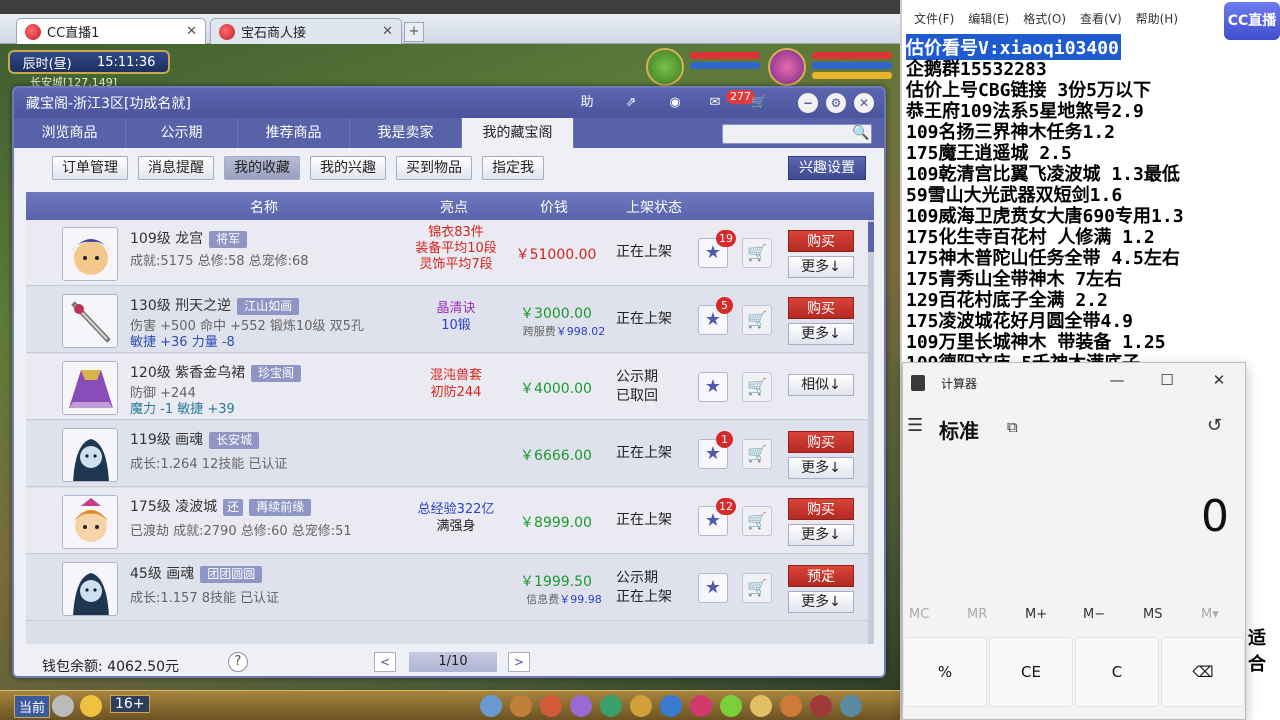 The height and width of the screenshot is (720, 1280). I want to click on memory-list-button: M▾, so click(1210, 614).